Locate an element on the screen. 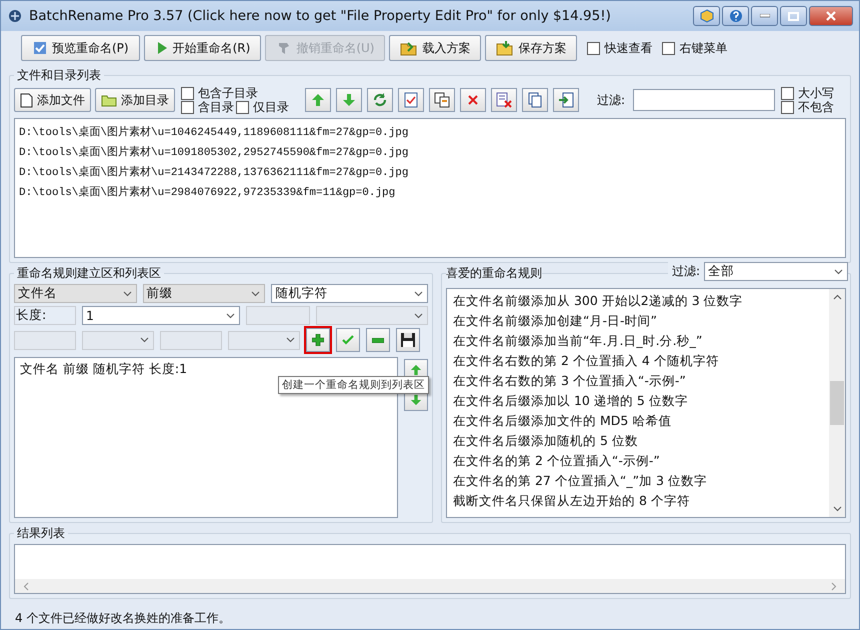 The height and width of the screenshot is (630, 860). copy-icon is located at coordinates (442, 100).